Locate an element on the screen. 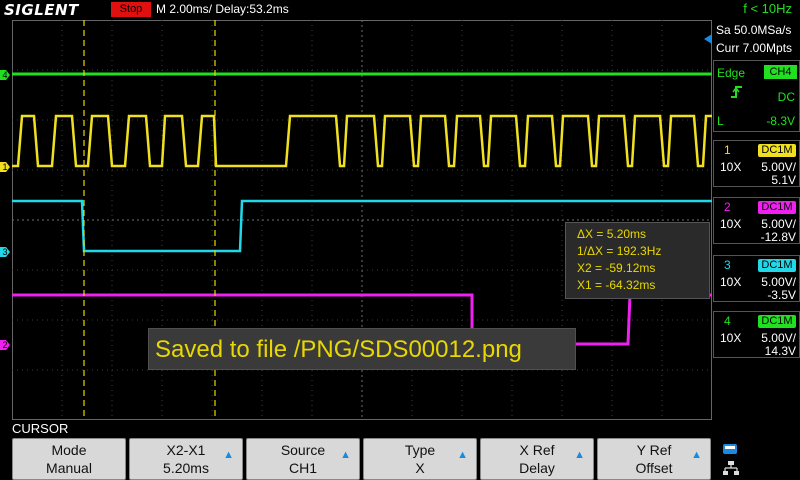 This screenshot has height=480, width=800. x1-readout: X1 = -64.32ms is located at coordinates (616, 285).